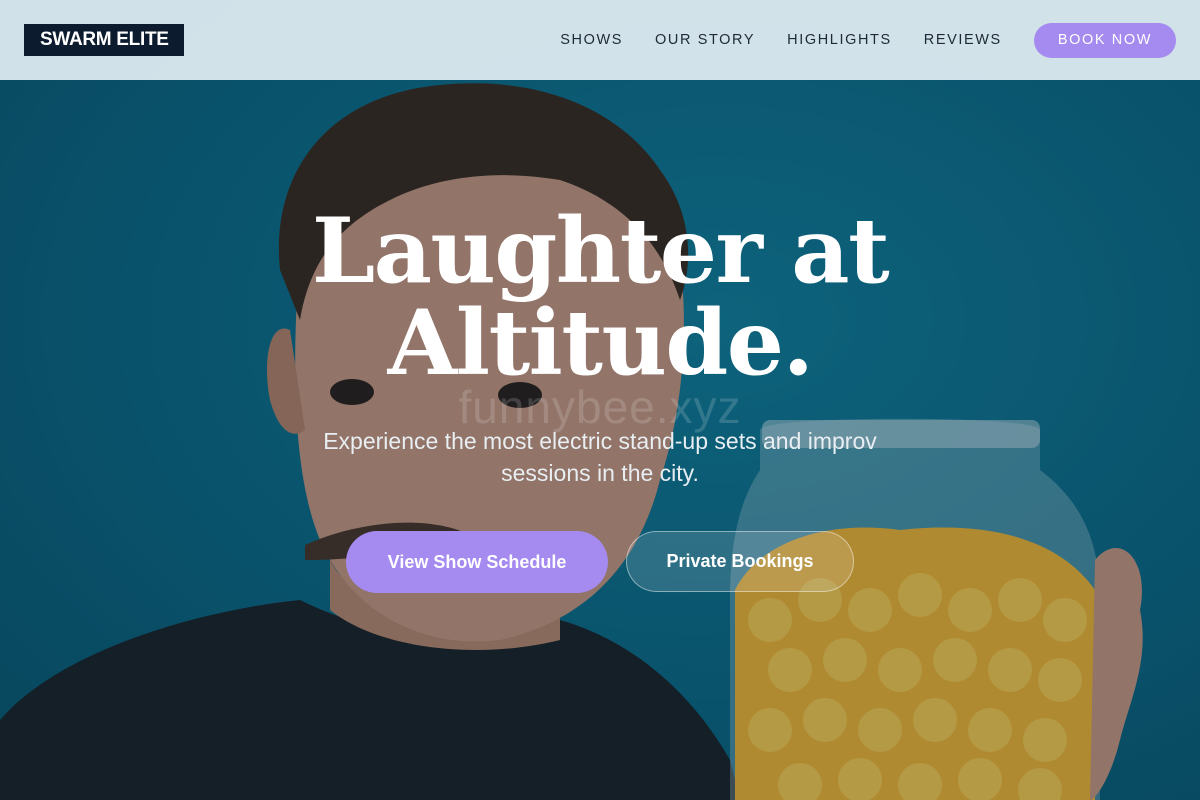 Image resolution: width=1200 pixels, height=800 pixels. I want to click on hero-cta-row: View Show Schedule Private Bookings, so click(600, 562).